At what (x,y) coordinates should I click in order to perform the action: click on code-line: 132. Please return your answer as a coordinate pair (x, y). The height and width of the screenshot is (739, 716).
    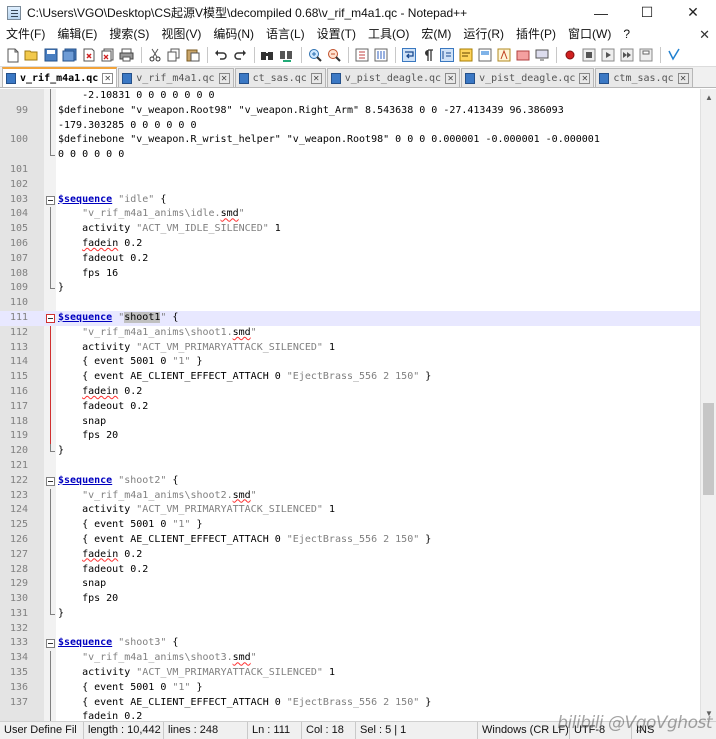
    Looking at the image, I should click on (350, 629).